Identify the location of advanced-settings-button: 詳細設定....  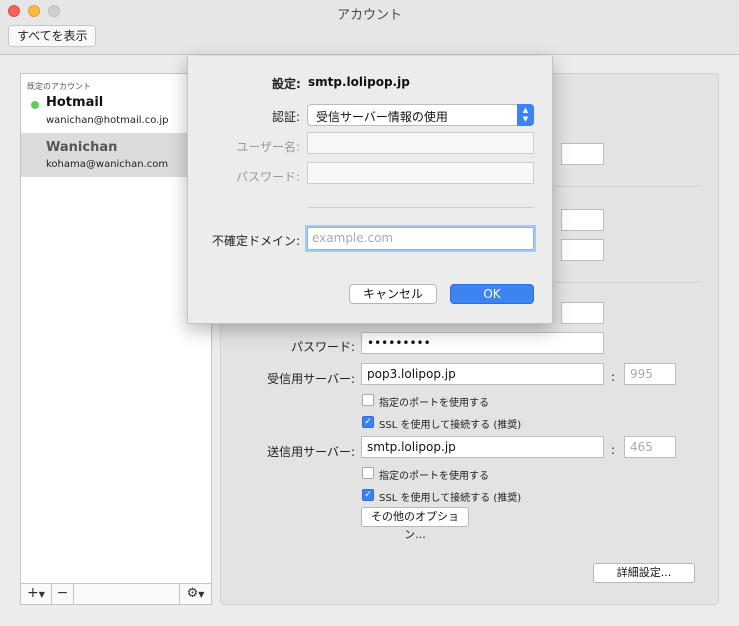
(644, 573).